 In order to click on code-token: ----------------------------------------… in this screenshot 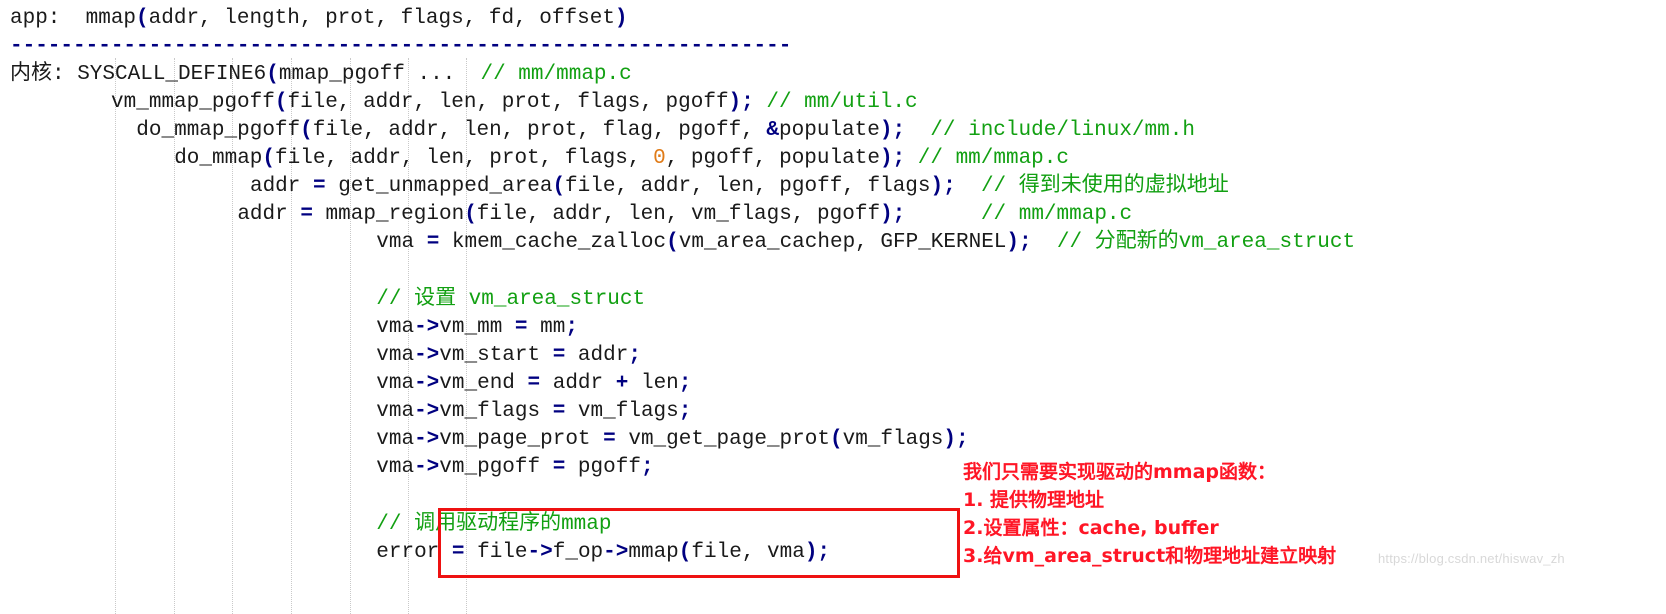, I will do `click(401, 46)`.